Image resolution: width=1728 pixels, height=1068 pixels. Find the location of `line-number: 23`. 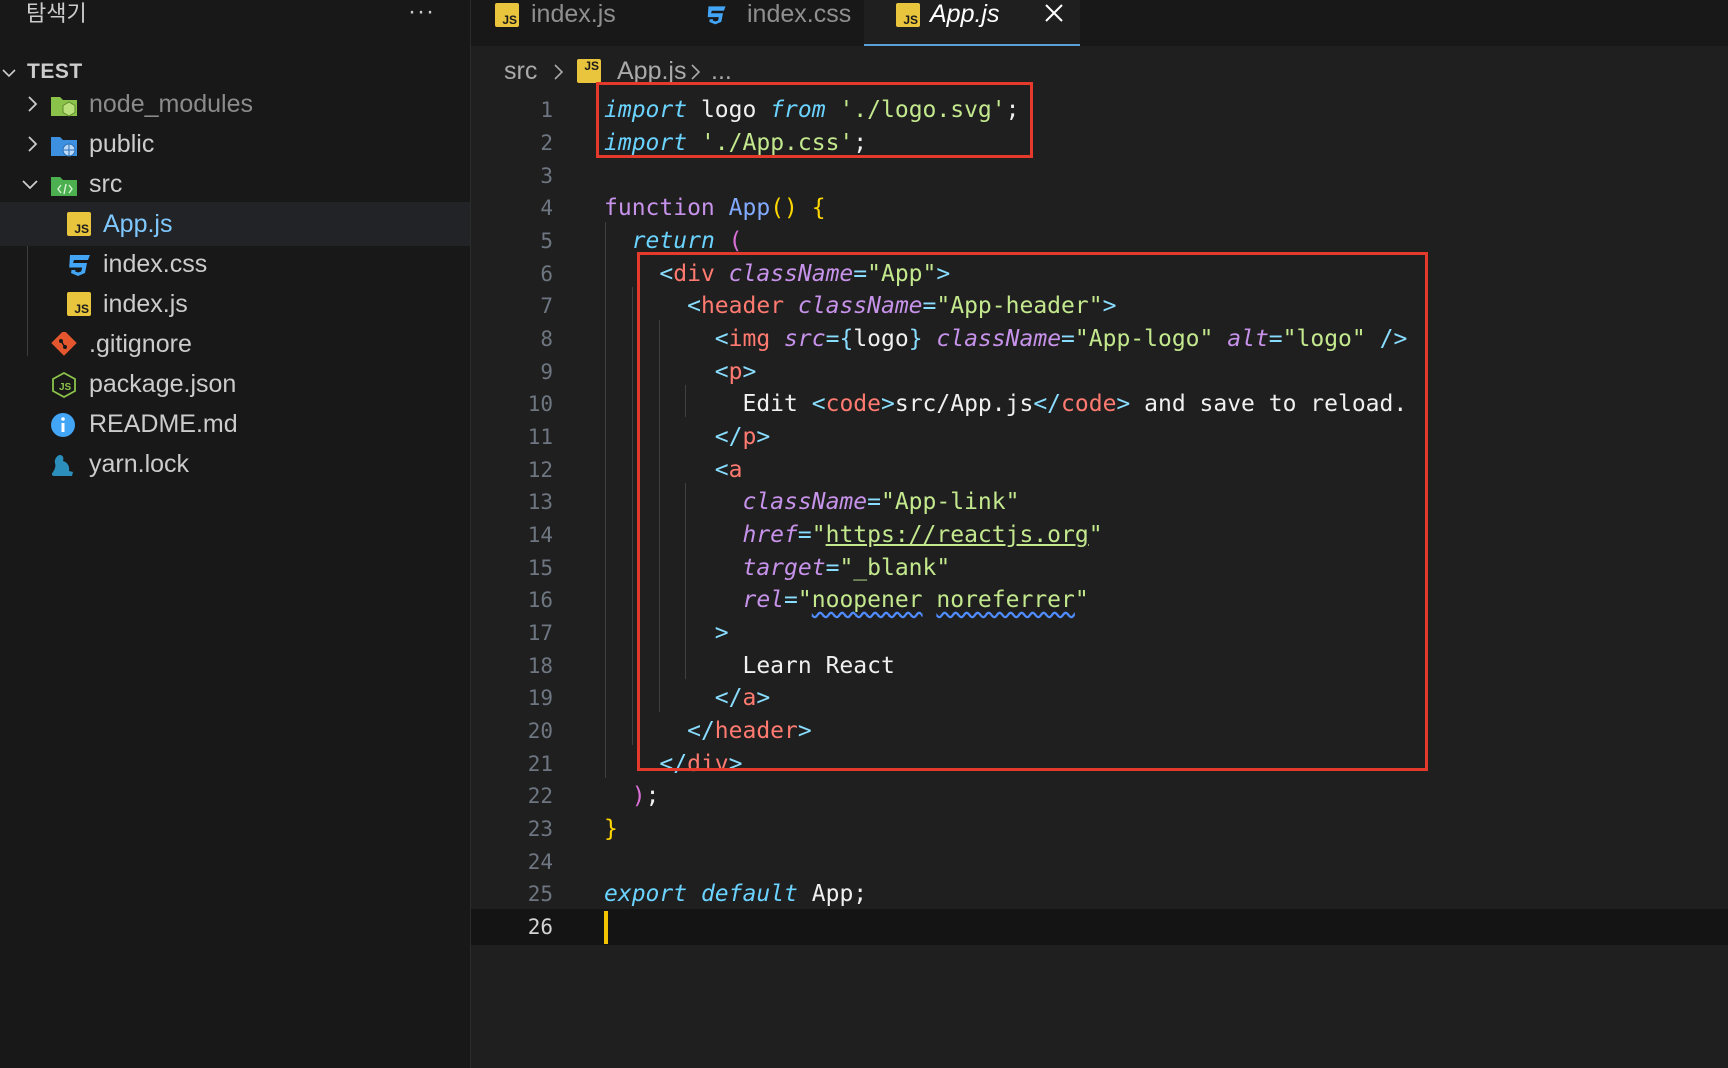

line-number: 23 is located at coordinates (540, 829).